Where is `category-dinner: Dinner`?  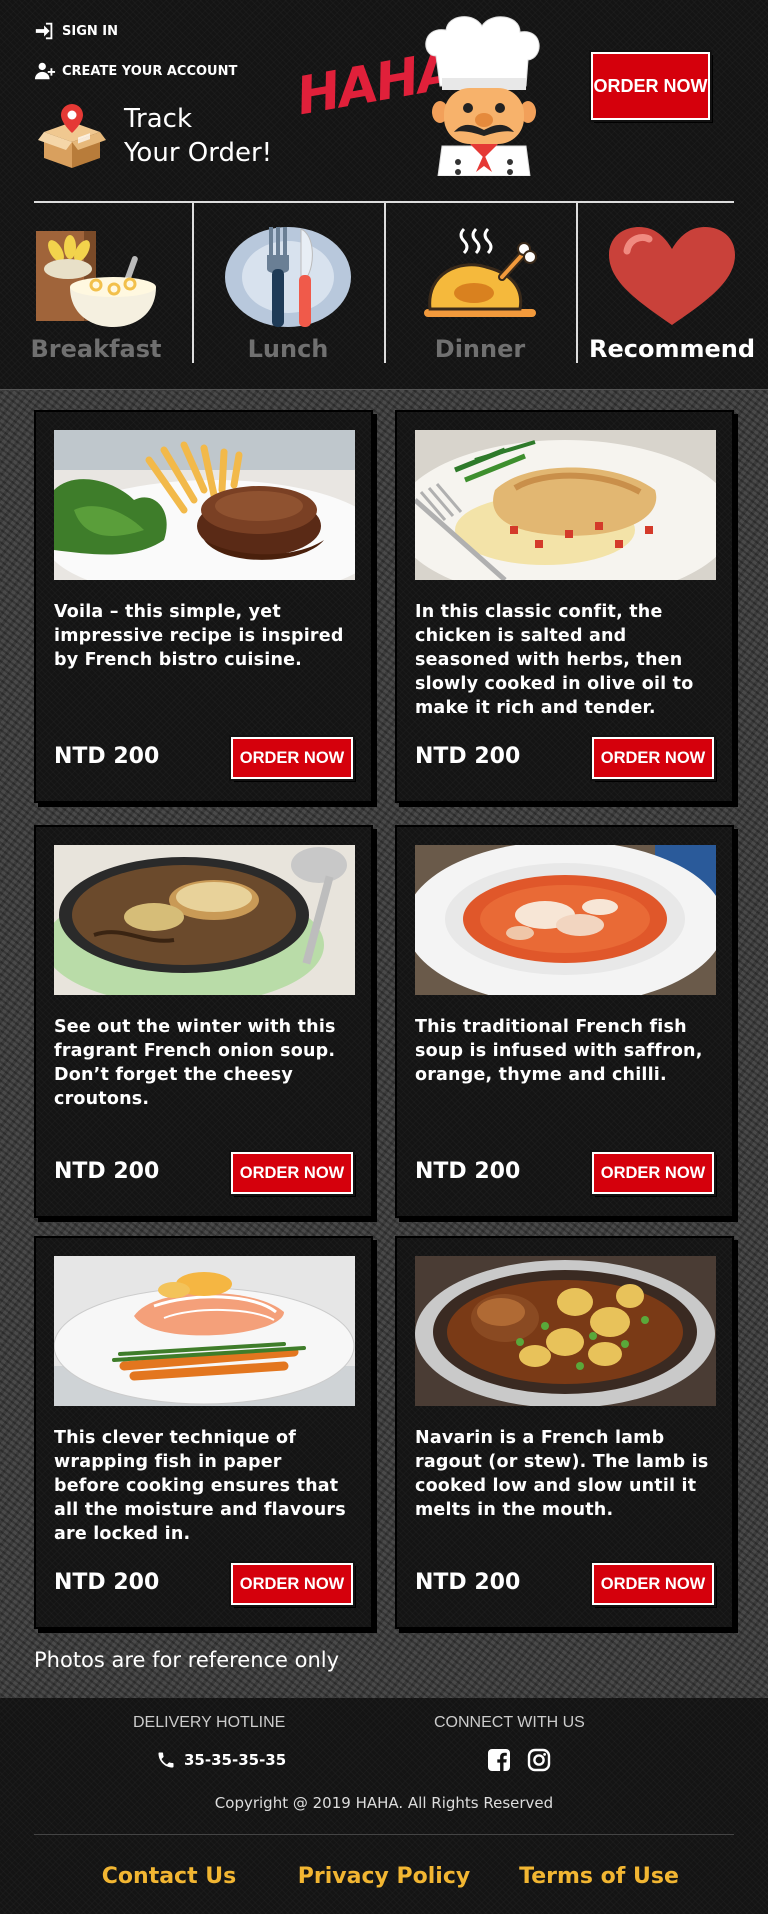 category-dinner: Dinner is located at coordinates (480, 285).